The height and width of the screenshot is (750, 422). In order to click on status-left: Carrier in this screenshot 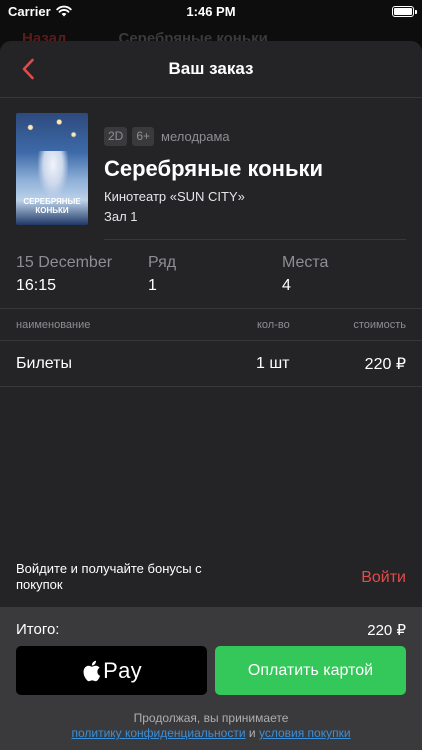, I will do `click(83, 11)`.